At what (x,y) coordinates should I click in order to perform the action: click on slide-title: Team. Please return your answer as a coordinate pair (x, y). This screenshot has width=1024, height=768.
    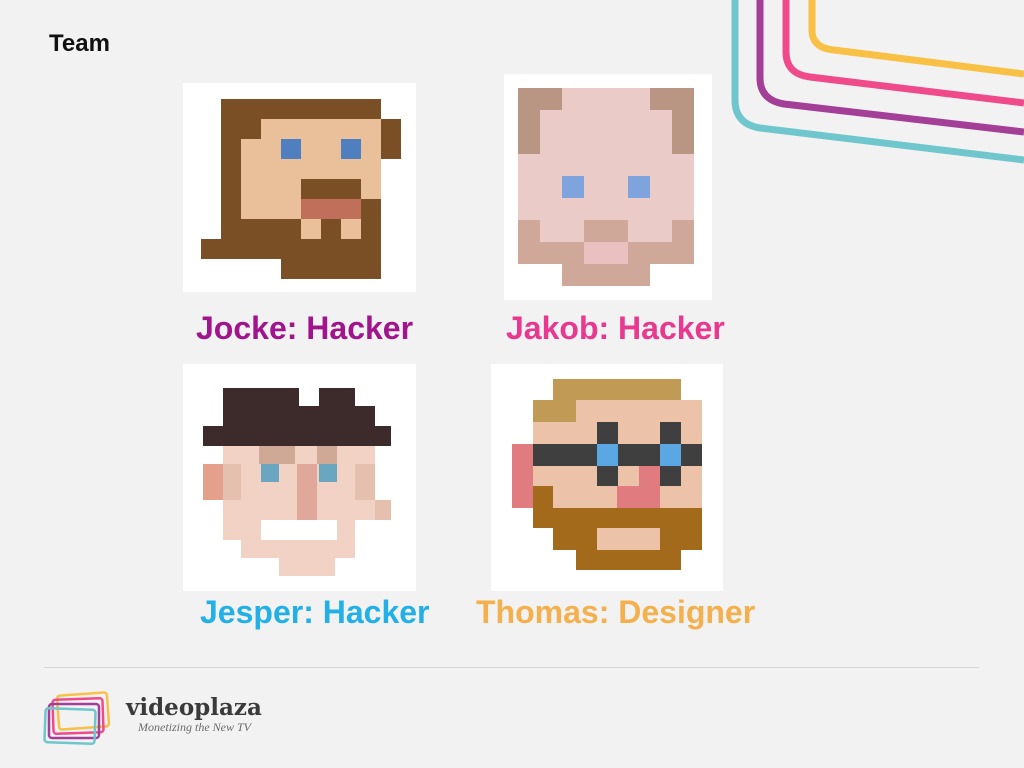
    Looking at the image, I should click on (79, 43).